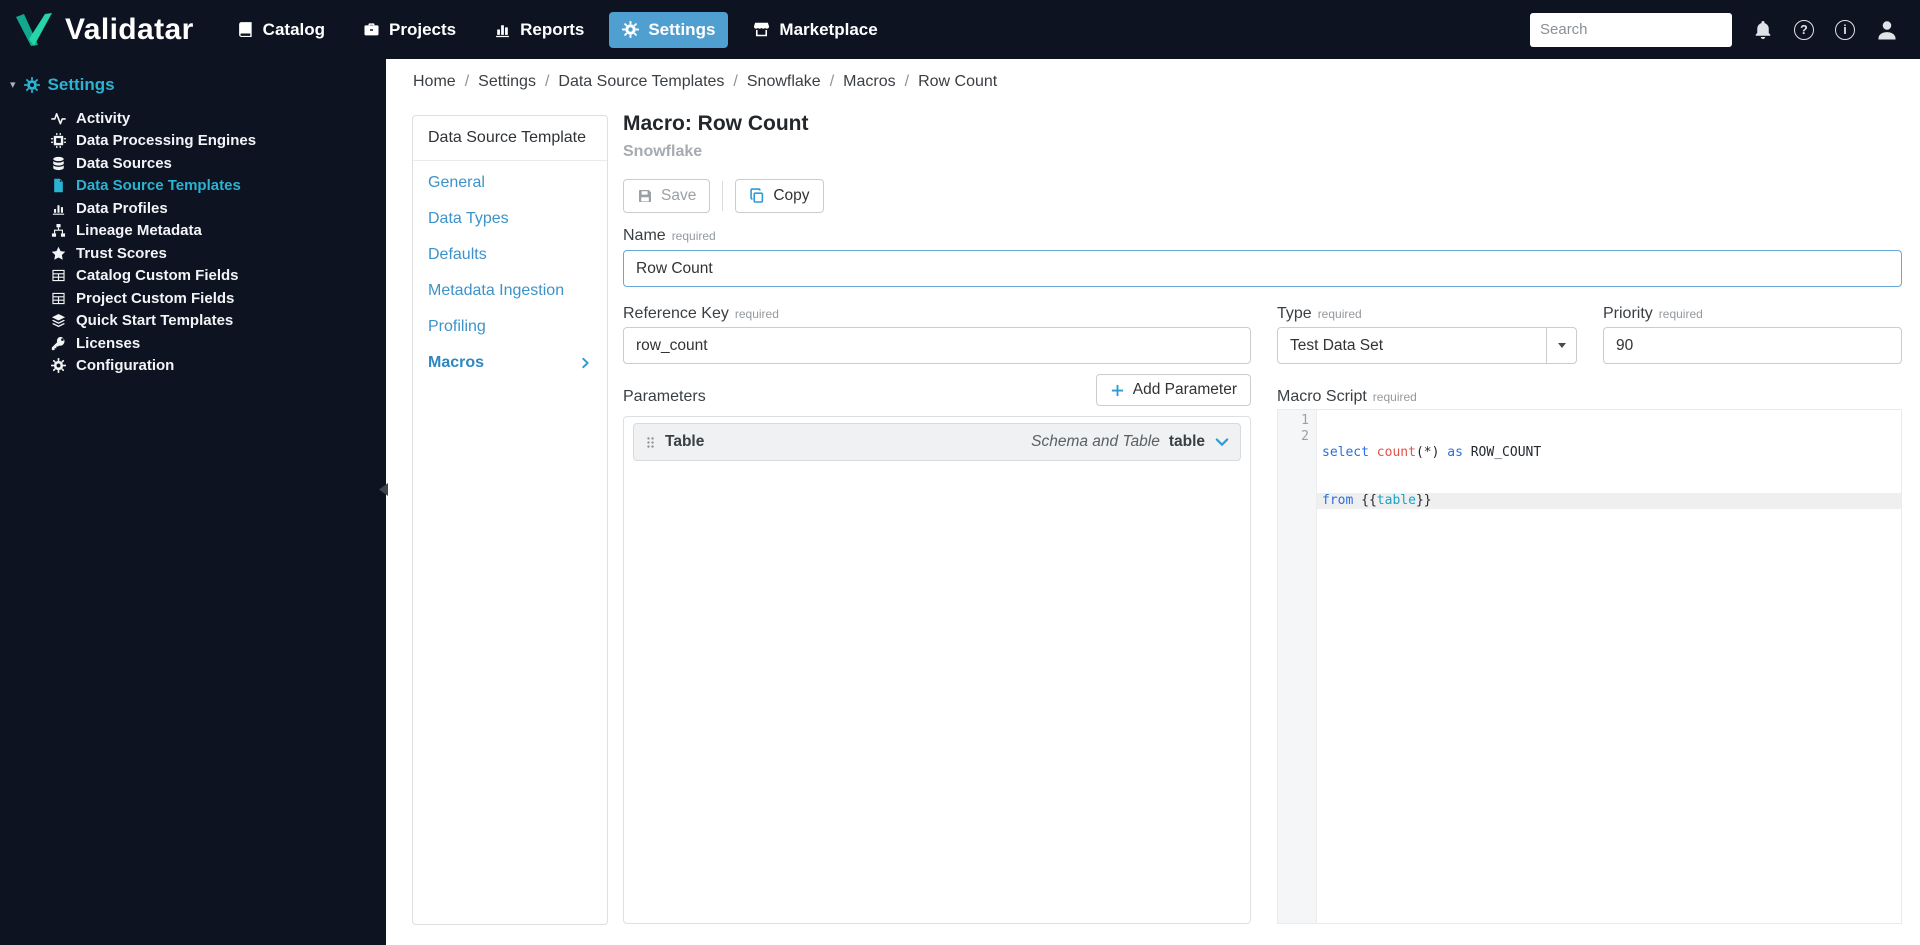 The width and height of the screenshot is (1920, 945). Describe the element at coordinates (1186, 441) in the screenshot. I see `parameter-type: table` at that location.